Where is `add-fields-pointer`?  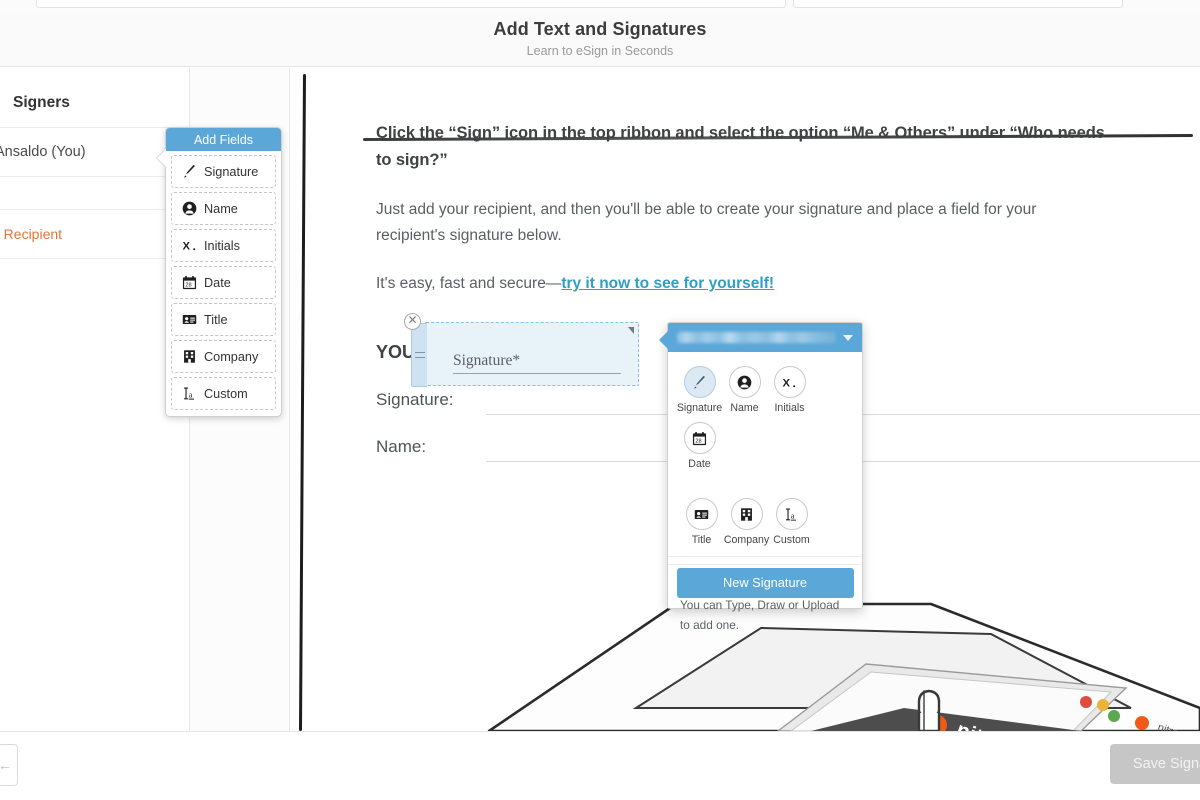 add-fields-pointer is located at coordinates (161, 158).